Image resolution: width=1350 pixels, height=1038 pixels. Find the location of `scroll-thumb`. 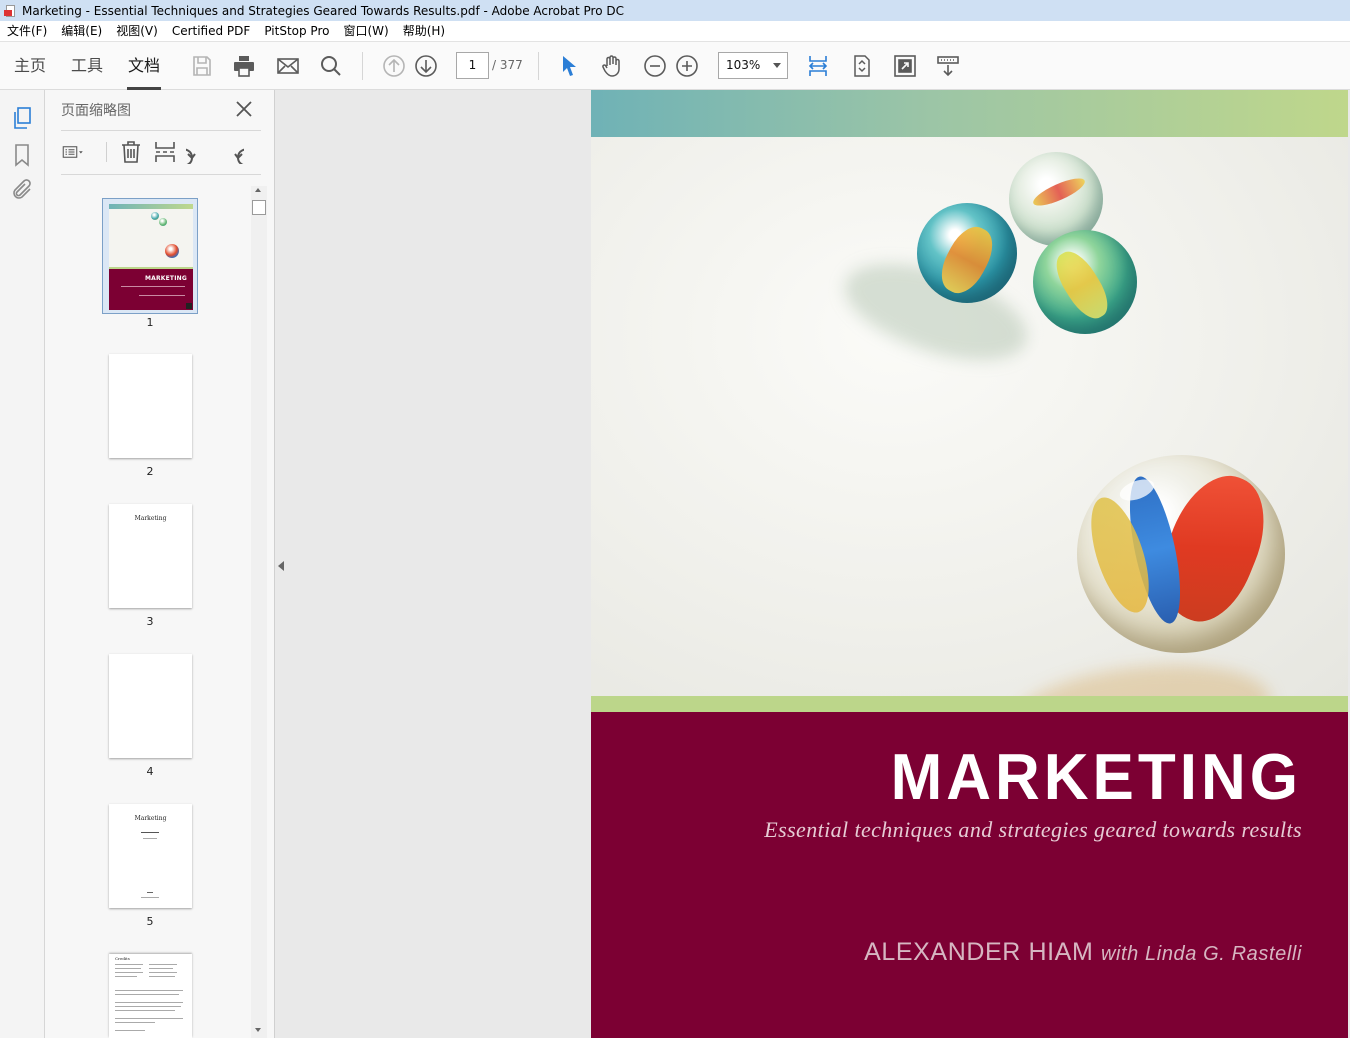

scroll-thumb is located at coordinates (259, 207).